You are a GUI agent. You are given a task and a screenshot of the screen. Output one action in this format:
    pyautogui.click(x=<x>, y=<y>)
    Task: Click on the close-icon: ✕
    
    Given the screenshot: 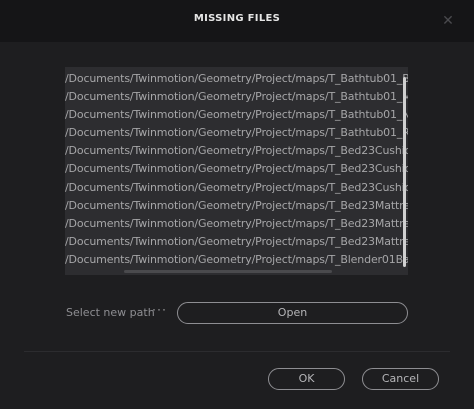 What is the action you would take?
    pyautogui.click(x=448, y=20)
    